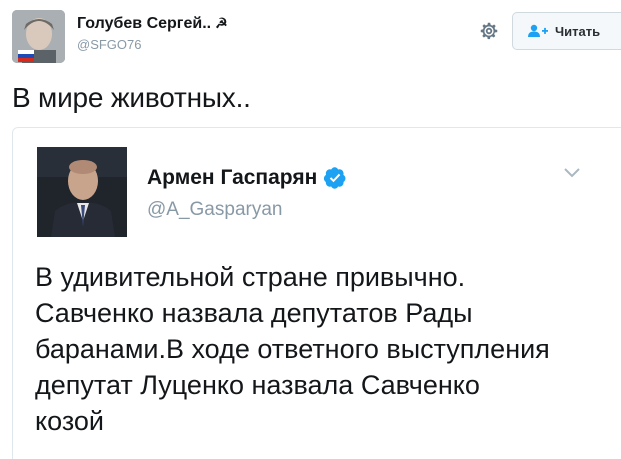 The width and height of the screenshot is (621, 459). Describe the element at coordinates (214, 210) in the screenshot. I see `quoted-author-handle: @A_Gasparyan` at that location.